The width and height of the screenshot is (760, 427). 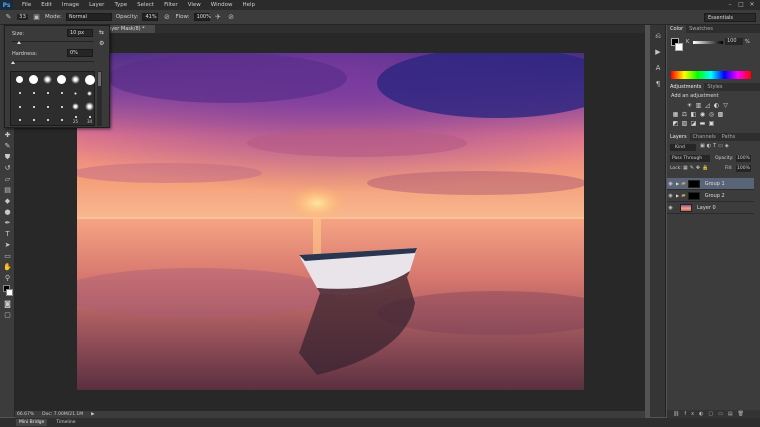 What do you see at coordinates (88, 17) in the screenshot?
I see `mode-select: Normal` at bounding box center [88, 17].